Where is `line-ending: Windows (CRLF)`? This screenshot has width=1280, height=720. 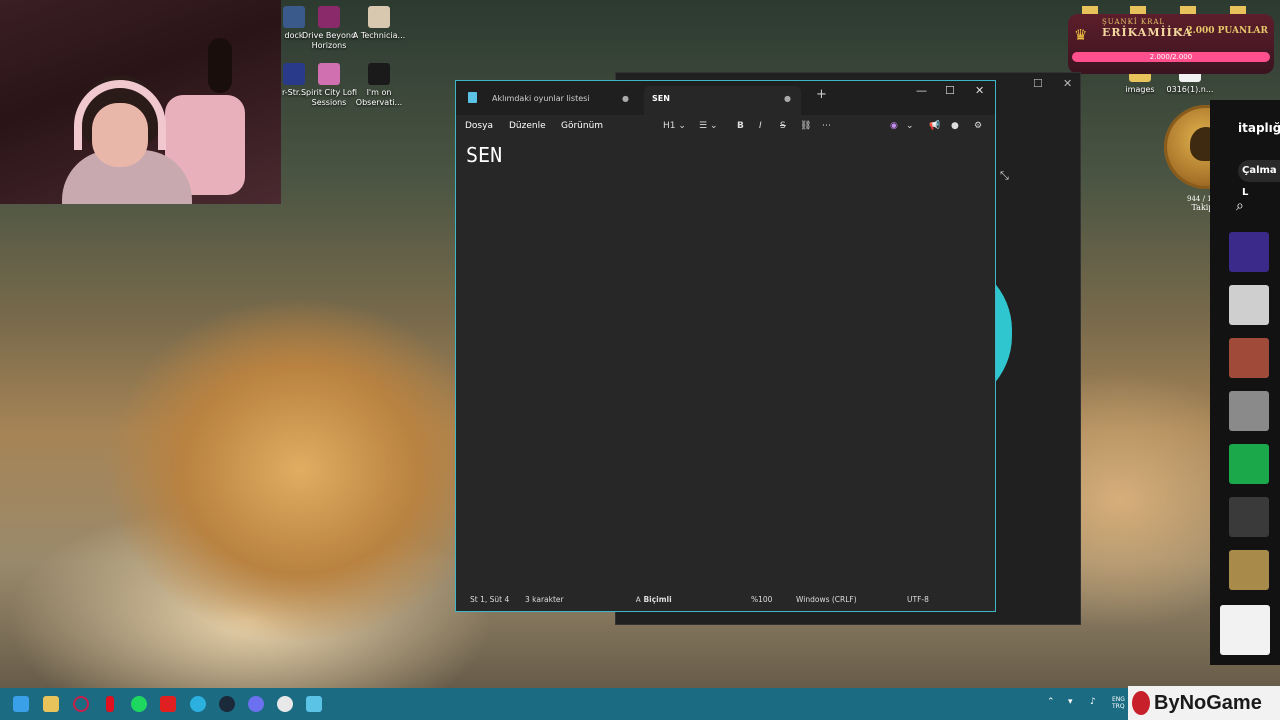 line-ending: Windows (CRLF) is located at coordinates (826, 599).